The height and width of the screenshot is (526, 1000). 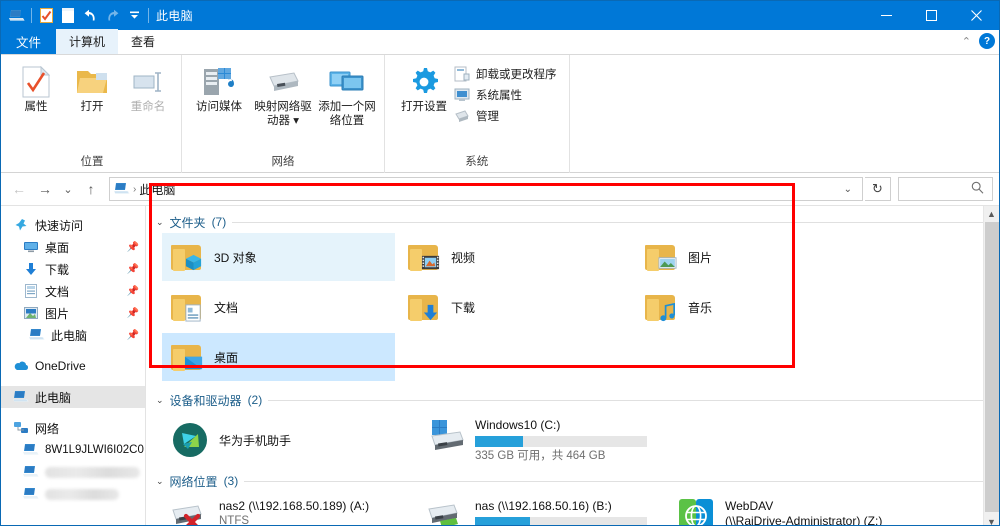 I want to click on maximize-button, so click(x=931, y=15).